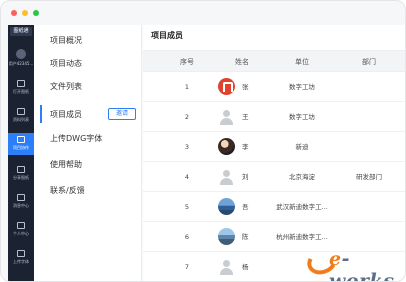  What do you see at coordinates (187, 267) in the screenshot?
I see `row-index: 7` at bounding box center [187, 267].